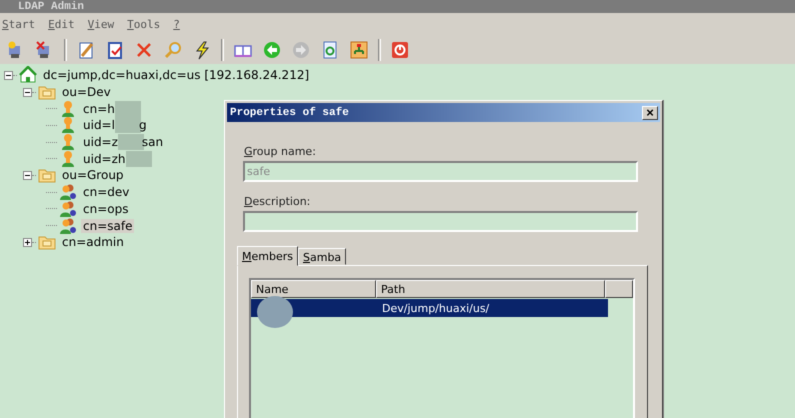 The height and width of the screenshot is (418, 795). Describe the element at coordinates (106, 192) in the screenshot. I see `tree-item: cn=dev` at that location.